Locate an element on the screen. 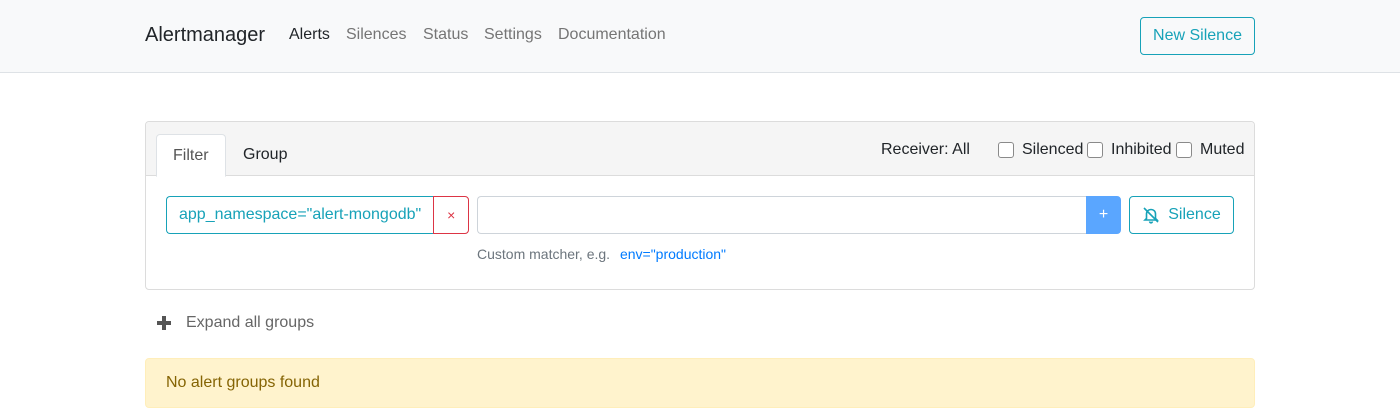 This screenshot has height=420, width=1400. nav-settings: Settings is located at coordinates (513, 35).